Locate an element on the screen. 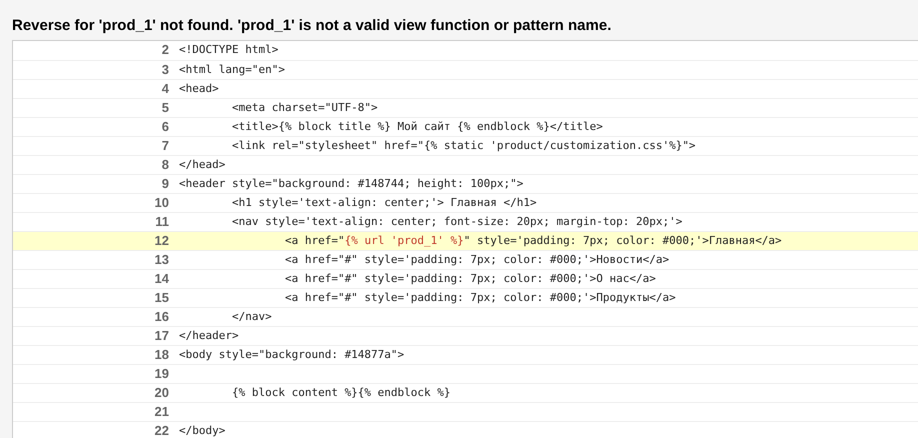 The image size is (918, 438). code-line: <body style="background: #14877a"> is located at coordinates (291, 354).